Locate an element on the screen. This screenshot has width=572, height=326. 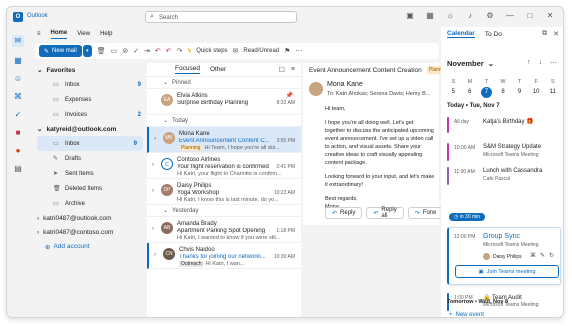
tab-view: View is located at coordinates (83, 34).